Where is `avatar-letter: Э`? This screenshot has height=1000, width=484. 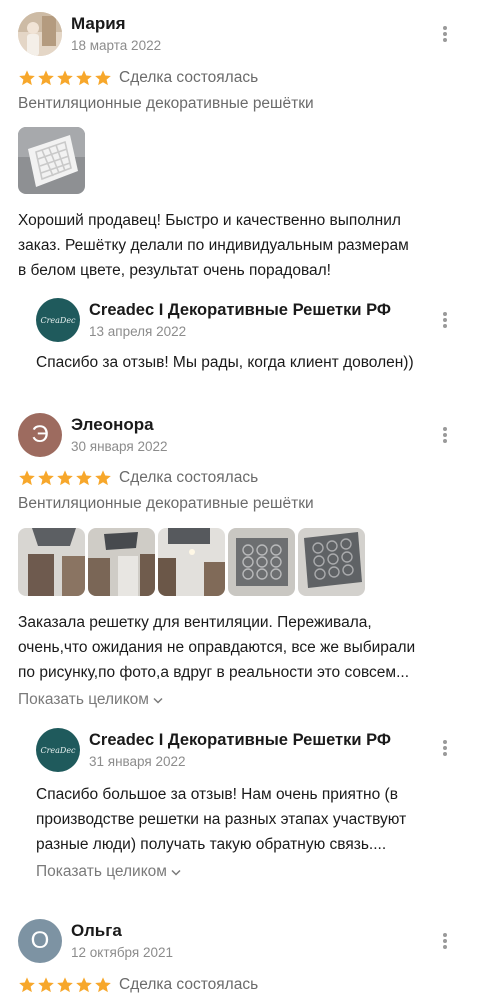
avatar-letter: Э is located at coordinates (40, 434).